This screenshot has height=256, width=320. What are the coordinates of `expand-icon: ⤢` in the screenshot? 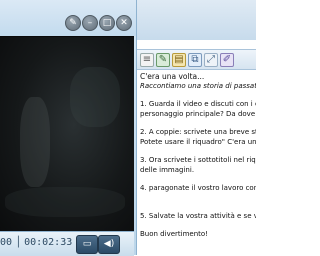 It's located at (211, 60).